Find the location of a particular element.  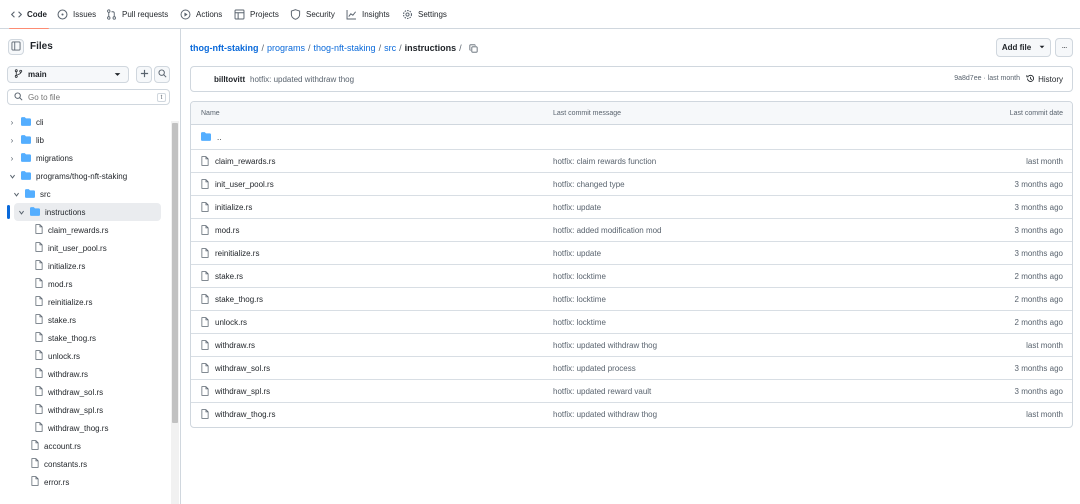

file-name-link: init_user_pool.rs is located at coordinates (244, 184).